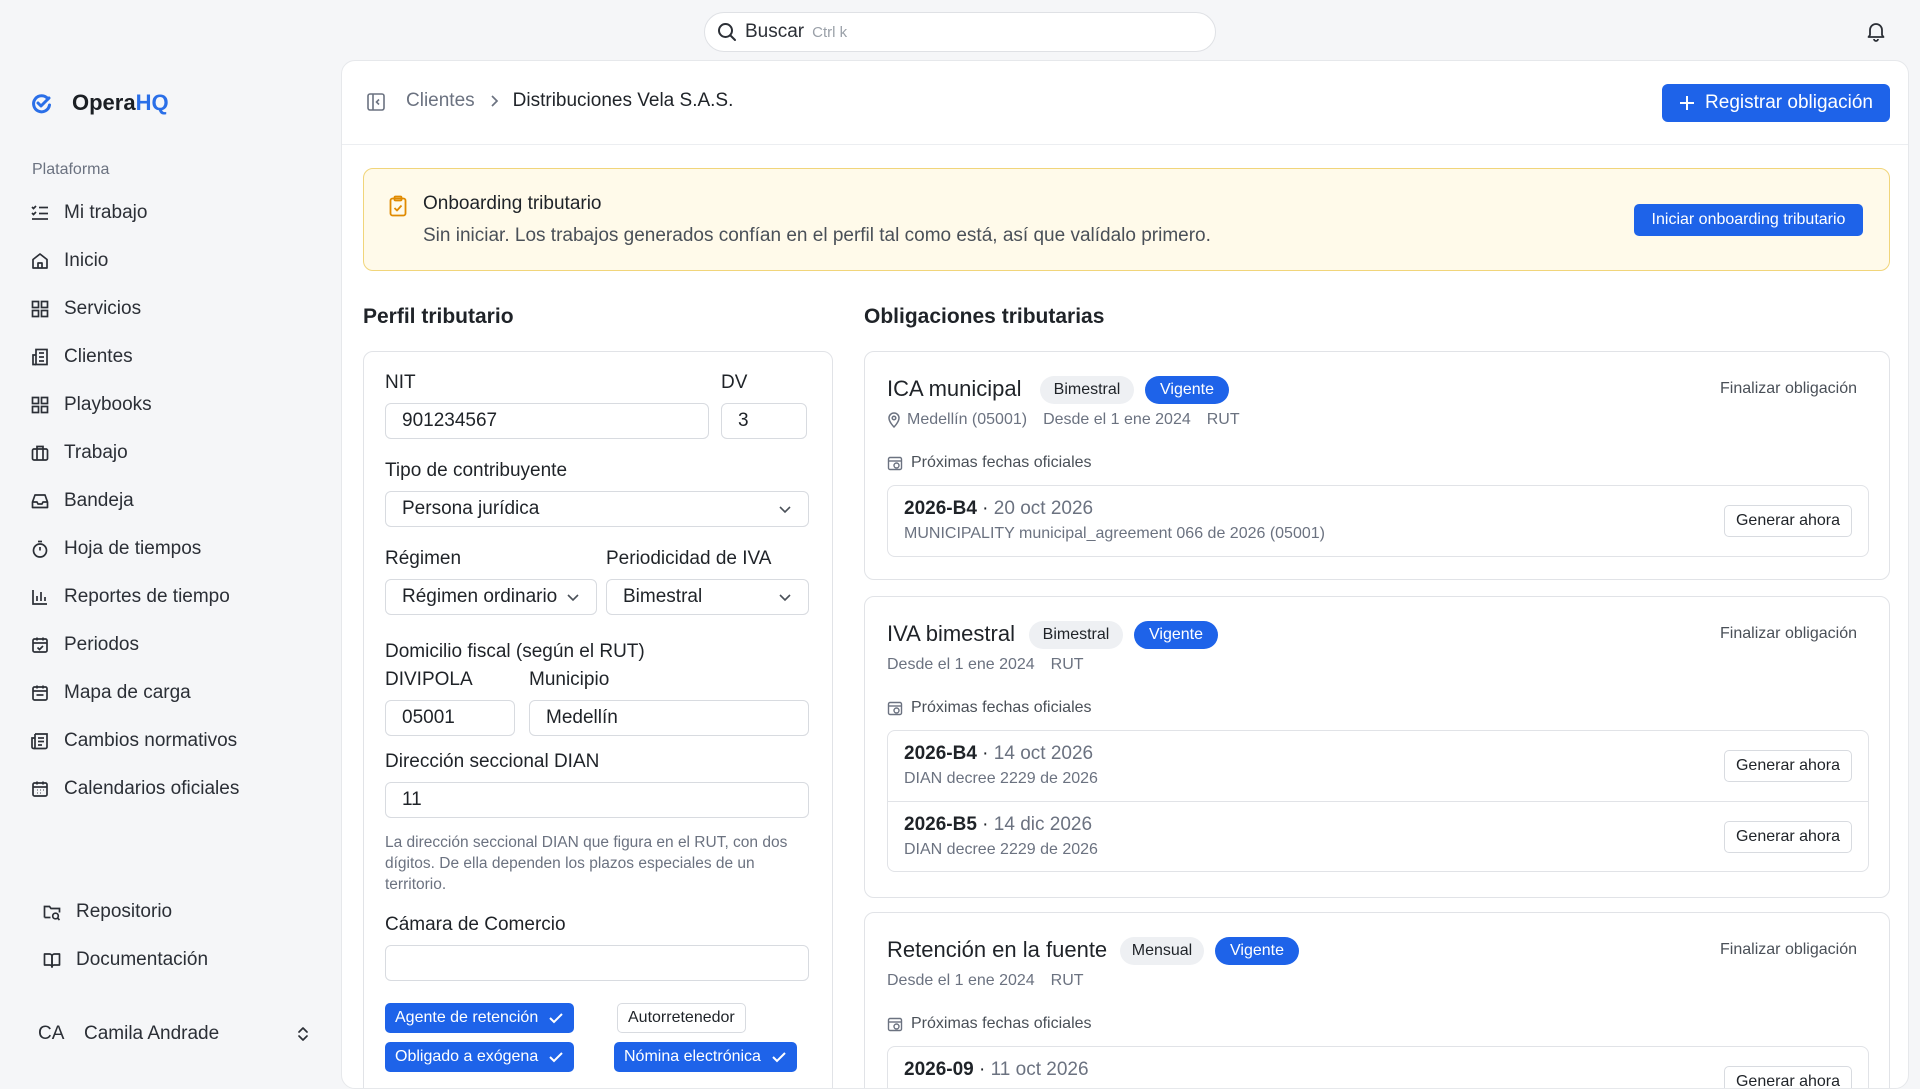 This screenshot has width=1920, height=1089. Describe the element at coordinates (40, 693) in the screenshot. I see `calendar-icon` at that location.